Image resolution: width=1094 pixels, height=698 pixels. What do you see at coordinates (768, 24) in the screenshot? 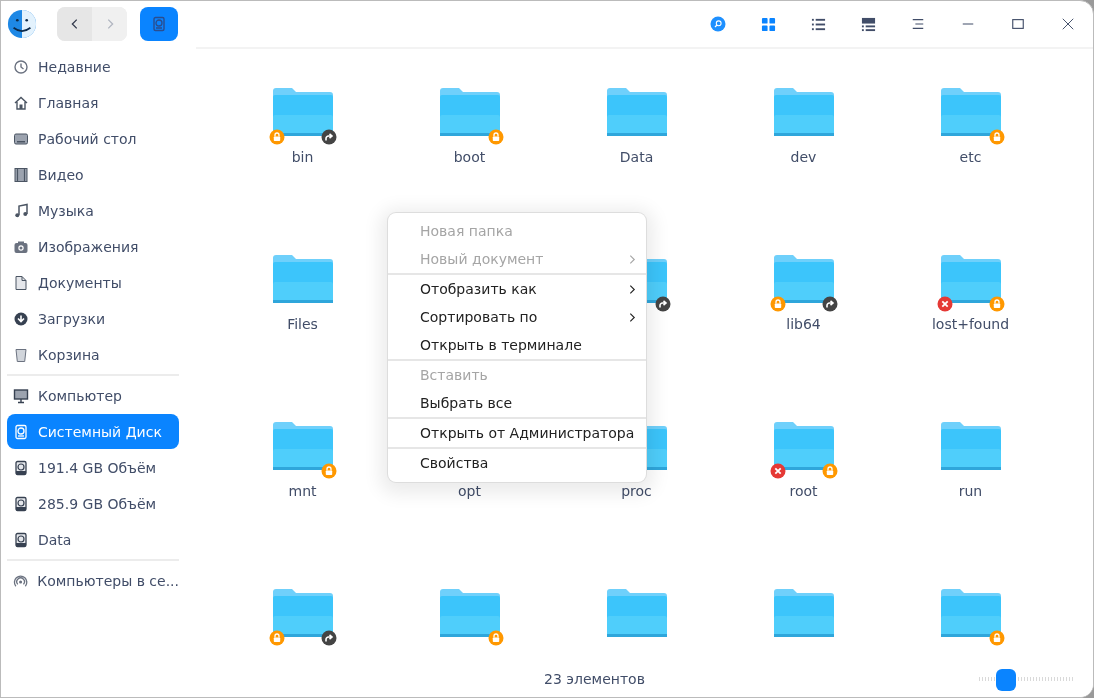
I see `grid-view-icon` at bounding box center [768, 24].